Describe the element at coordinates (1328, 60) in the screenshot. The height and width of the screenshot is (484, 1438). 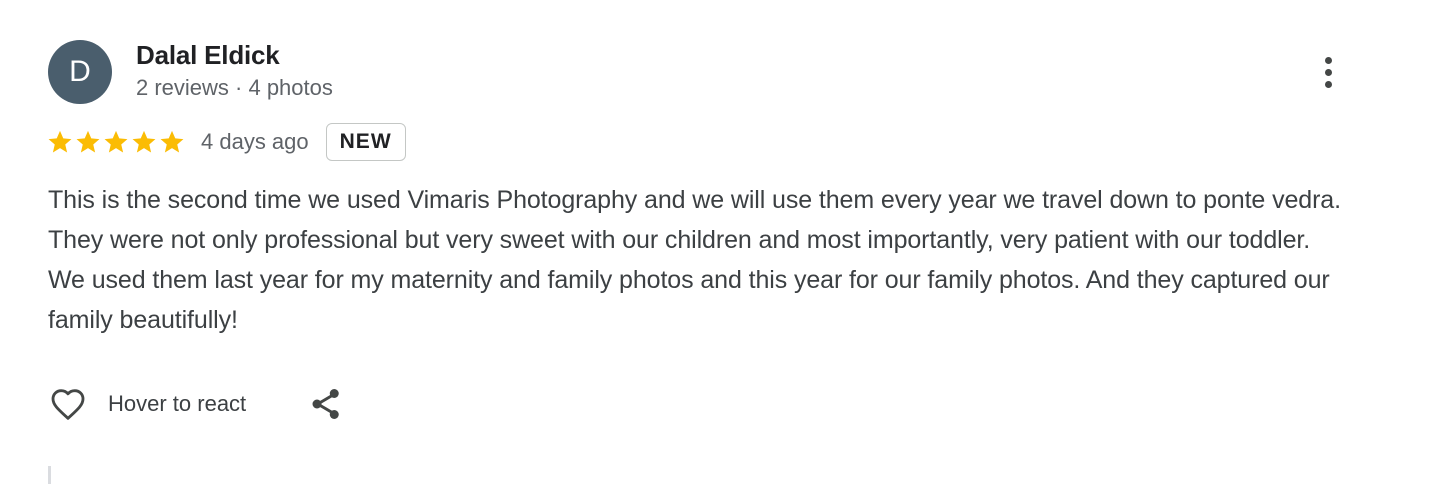
I see `more-vertical-icon` at that location.